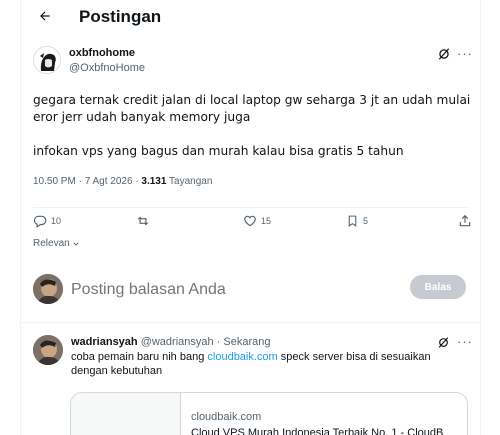  I want to click on views-label: Tayangan, so click(189, 181).